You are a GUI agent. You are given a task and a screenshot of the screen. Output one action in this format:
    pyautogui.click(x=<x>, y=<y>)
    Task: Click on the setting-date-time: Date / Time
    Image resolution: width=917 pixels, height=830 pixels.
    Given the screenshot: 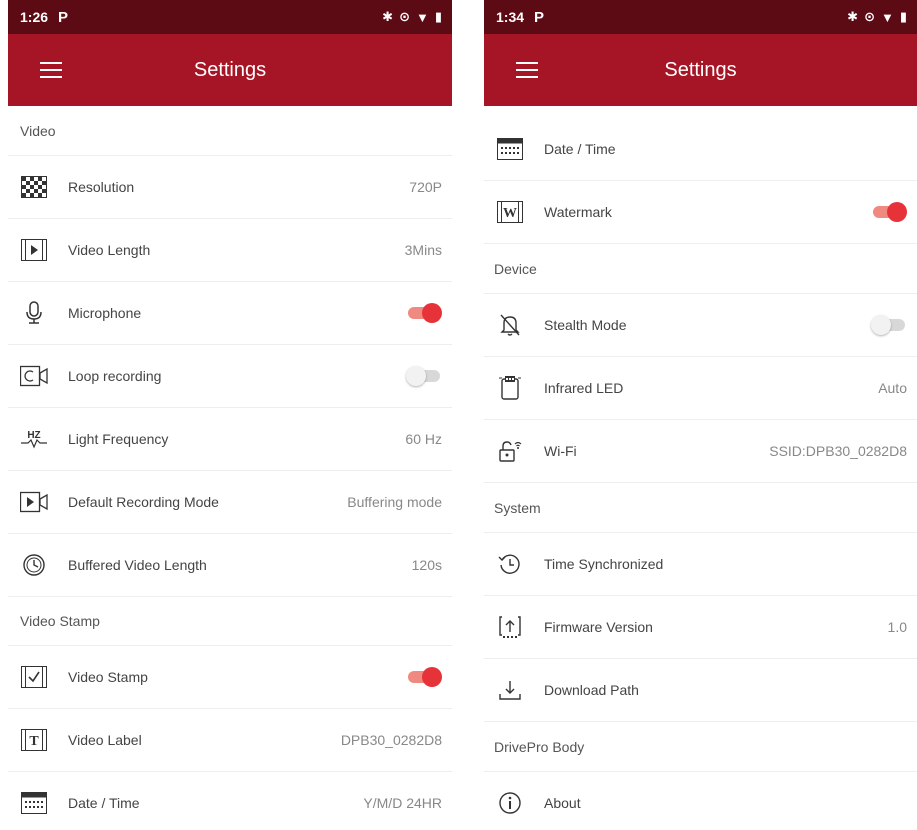 What is the action you would take?
    pyautogui.click(x=700, y=149)
    